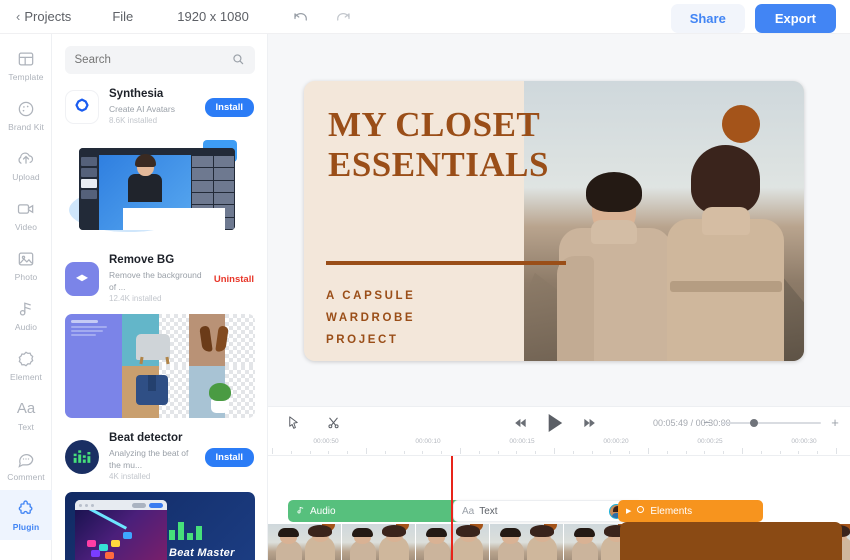 The image size is (850, 560). What do you see at coordinates (26, 65) in the screenshot?
I see `sidebar-item-template: Template` at bounding box center [26, 65].